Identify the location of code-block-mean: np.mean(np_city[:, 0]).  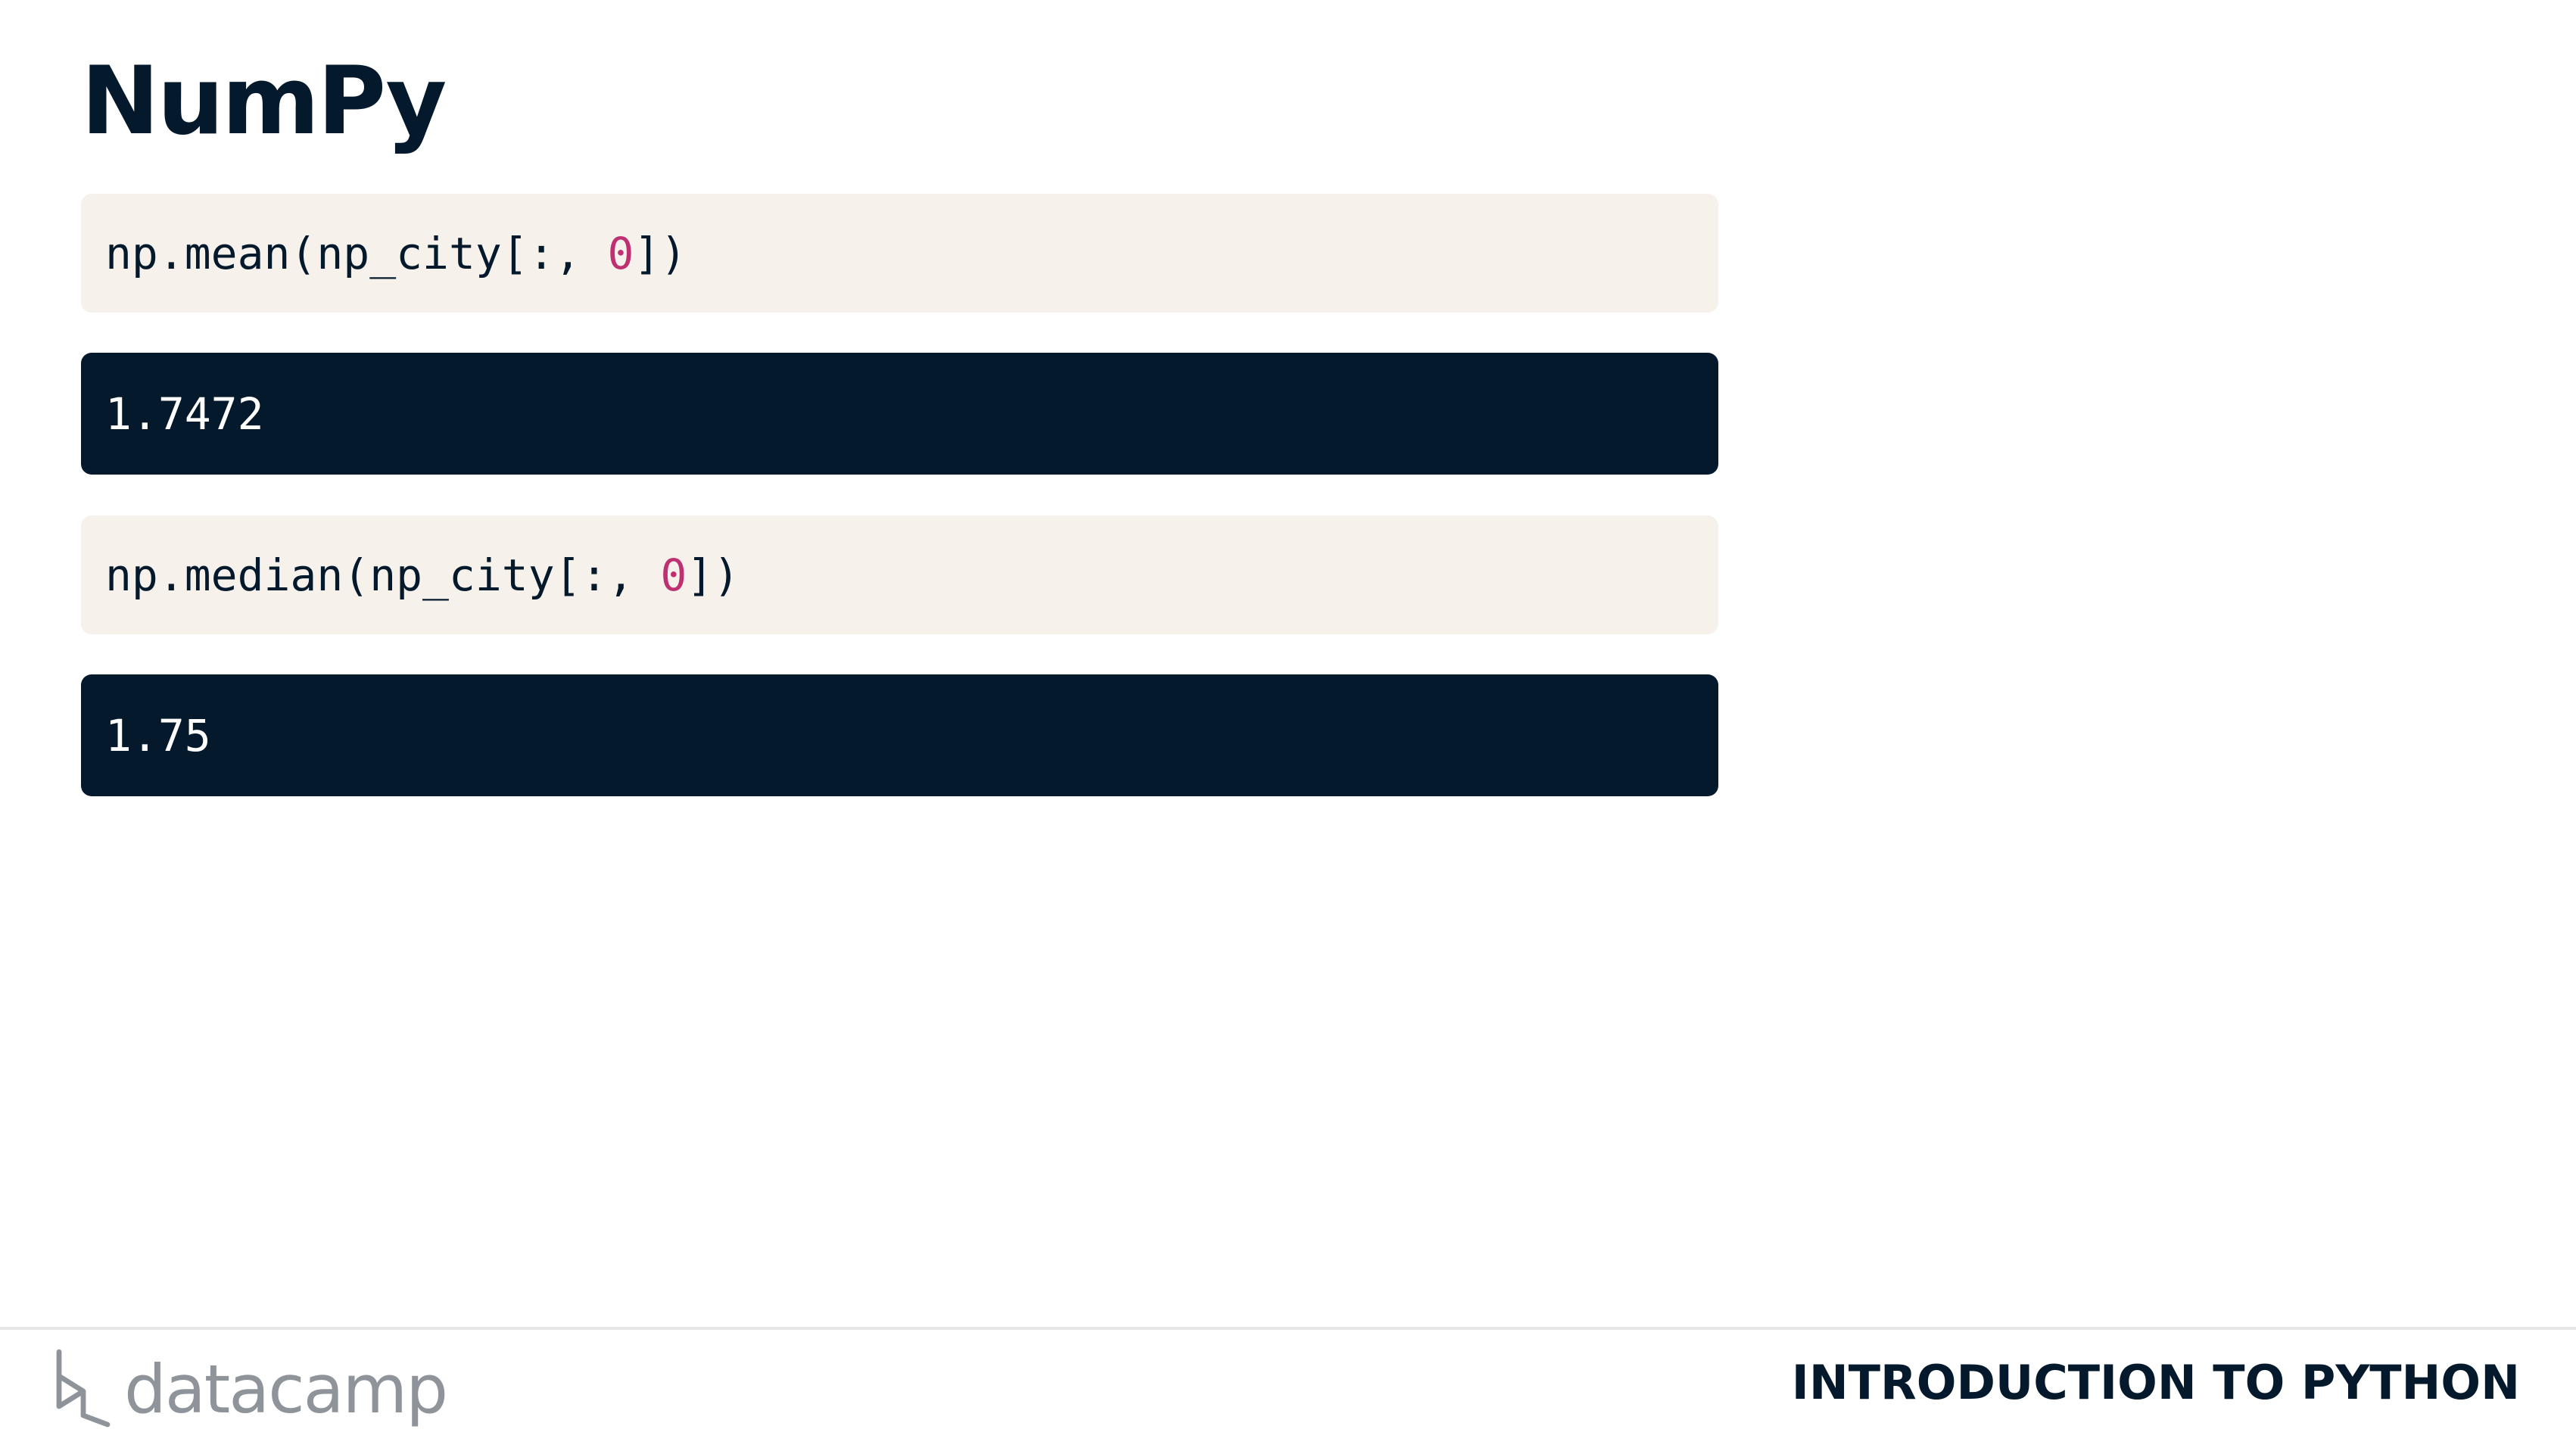
(900, 253).